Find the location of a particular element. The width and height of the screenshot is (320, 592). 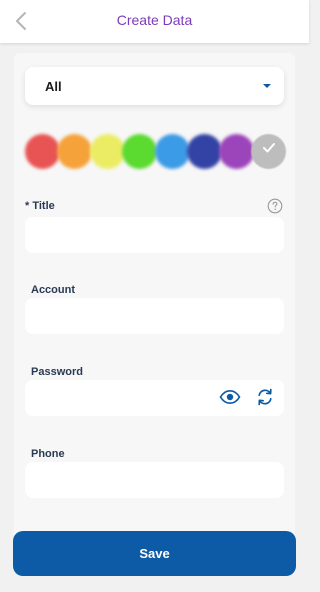

phone-input is located at coordinates (154, 480).